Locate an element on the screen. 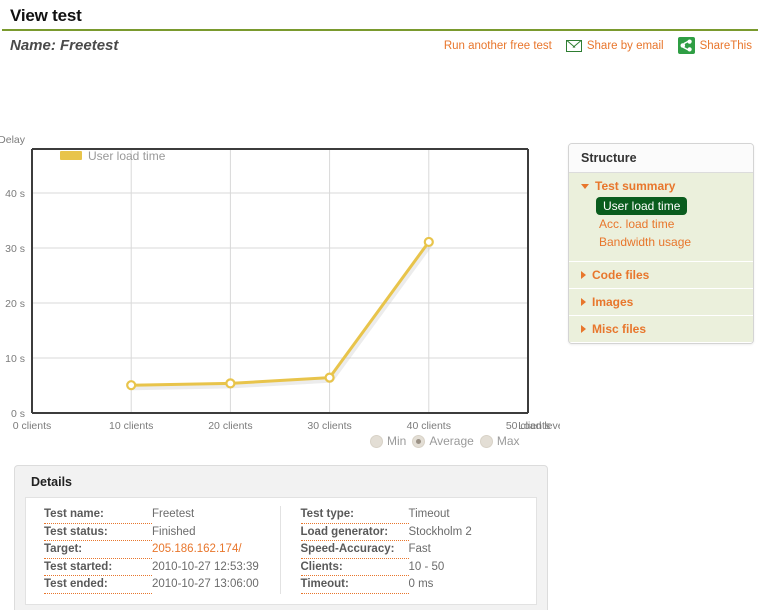  detail-row-test-name: Test name: Freetest is located at coordinates (162, 515).